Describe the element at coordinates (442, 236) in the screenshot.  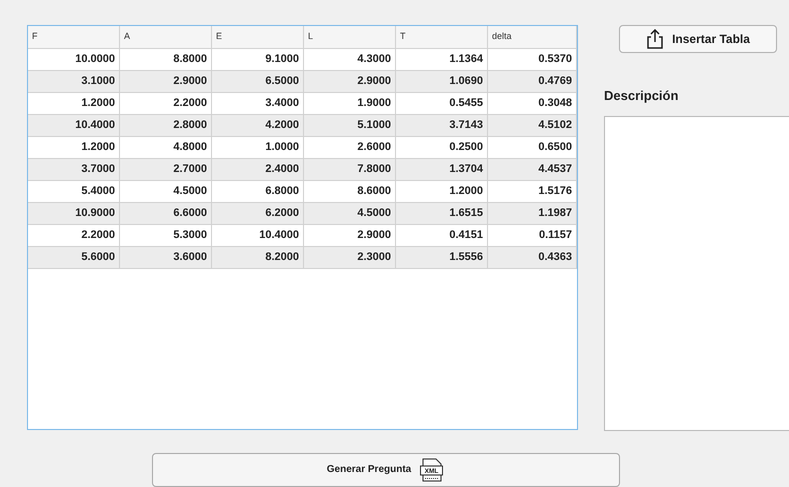
I see `table-cell: 0.4151` at that location.